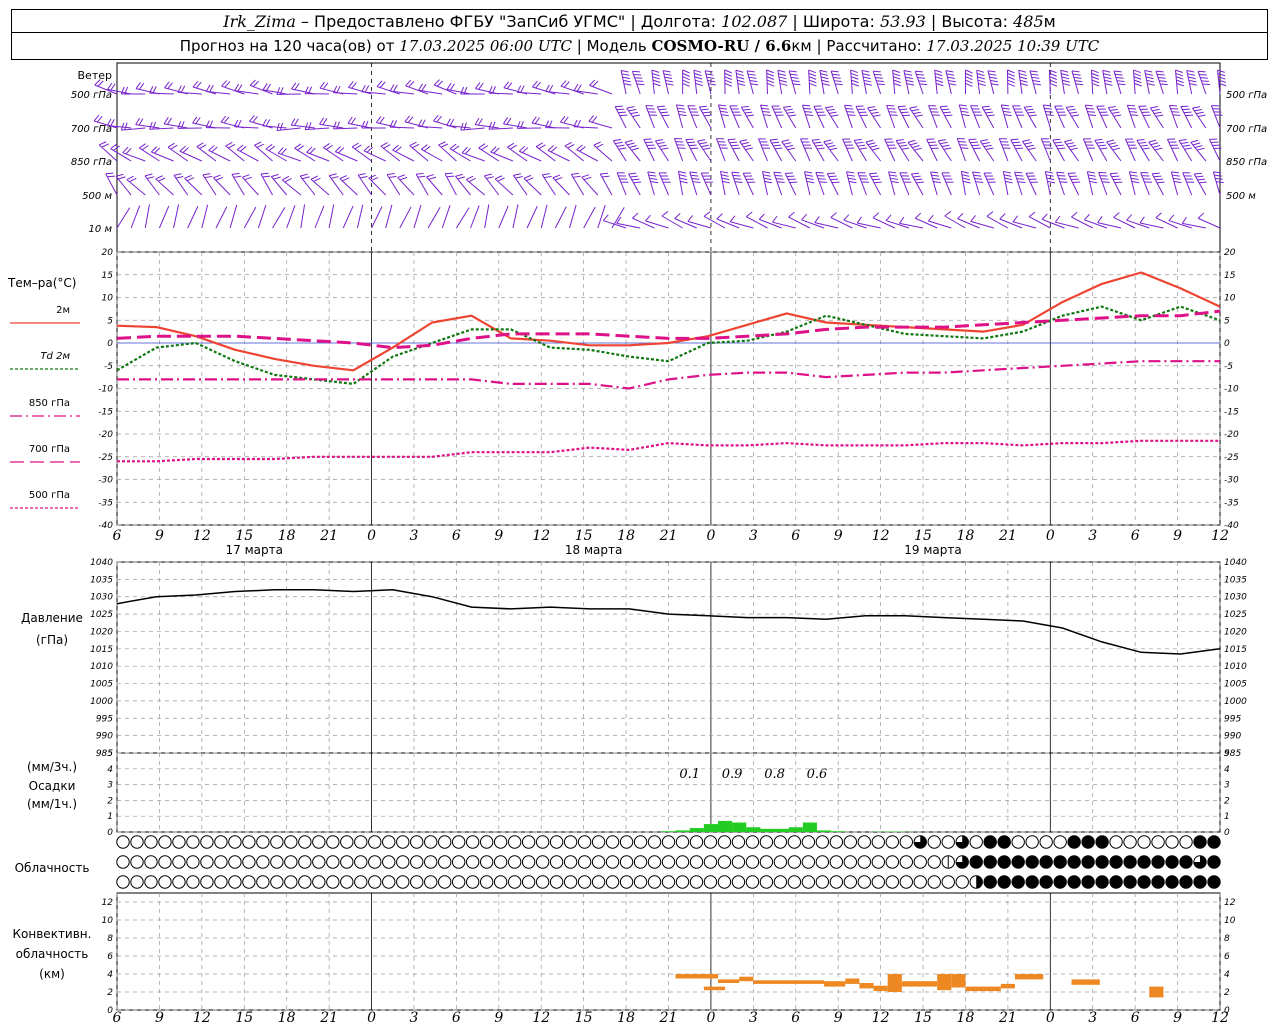 The image size is (1280, 1024). What do you see at coordinates (979, 882) in the screenshot?
I see `cloud-half-fill` at bounding box center [979, 882].